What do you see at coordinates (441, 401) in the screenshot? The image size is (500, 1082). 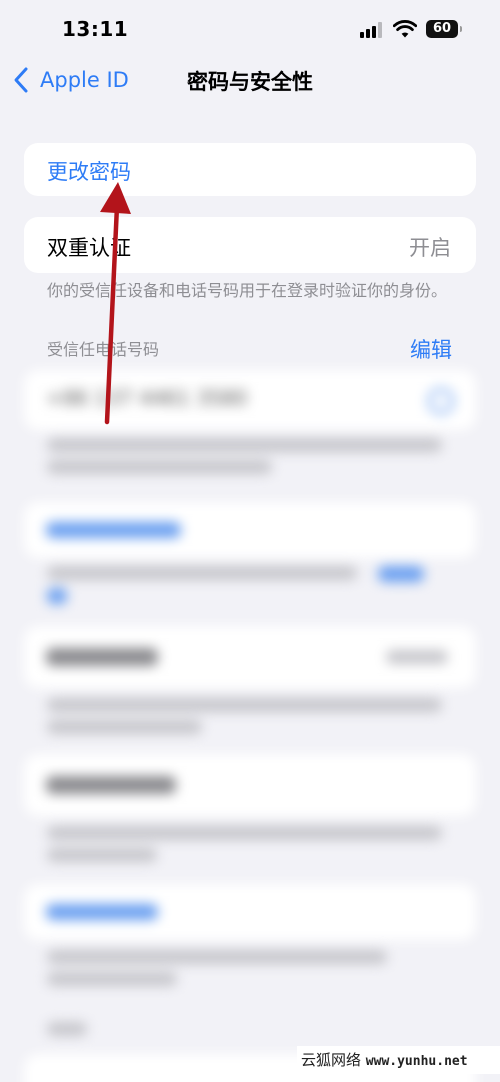 I see `info-icon` at bounding box center [441, 401].